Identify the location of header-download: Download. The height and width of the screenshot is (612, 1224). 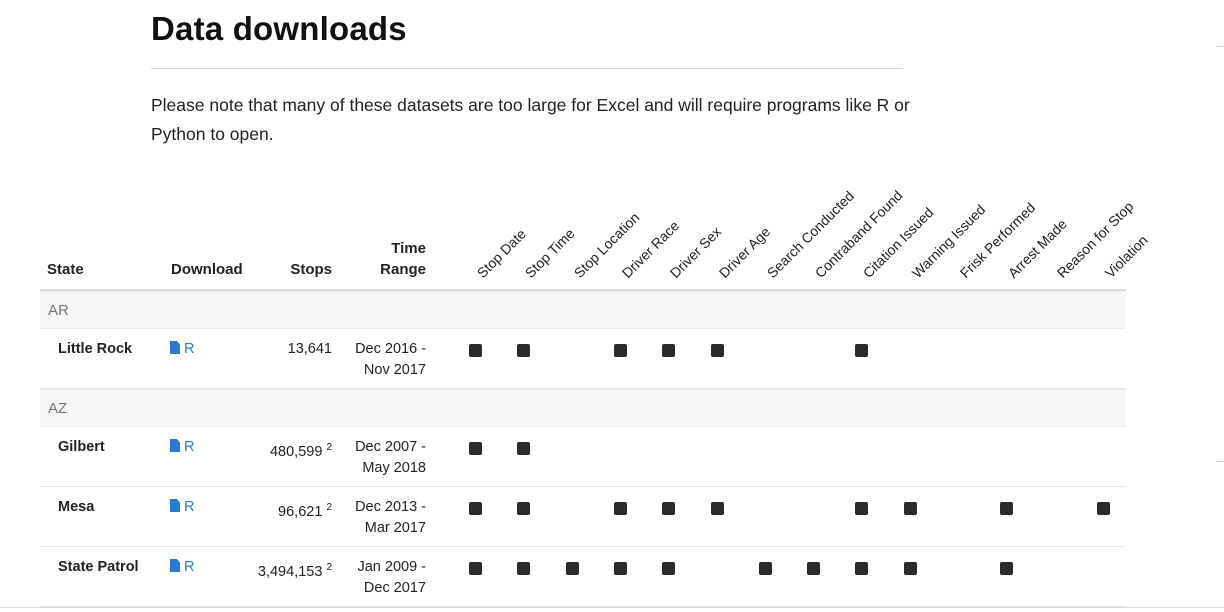
(207, 269).